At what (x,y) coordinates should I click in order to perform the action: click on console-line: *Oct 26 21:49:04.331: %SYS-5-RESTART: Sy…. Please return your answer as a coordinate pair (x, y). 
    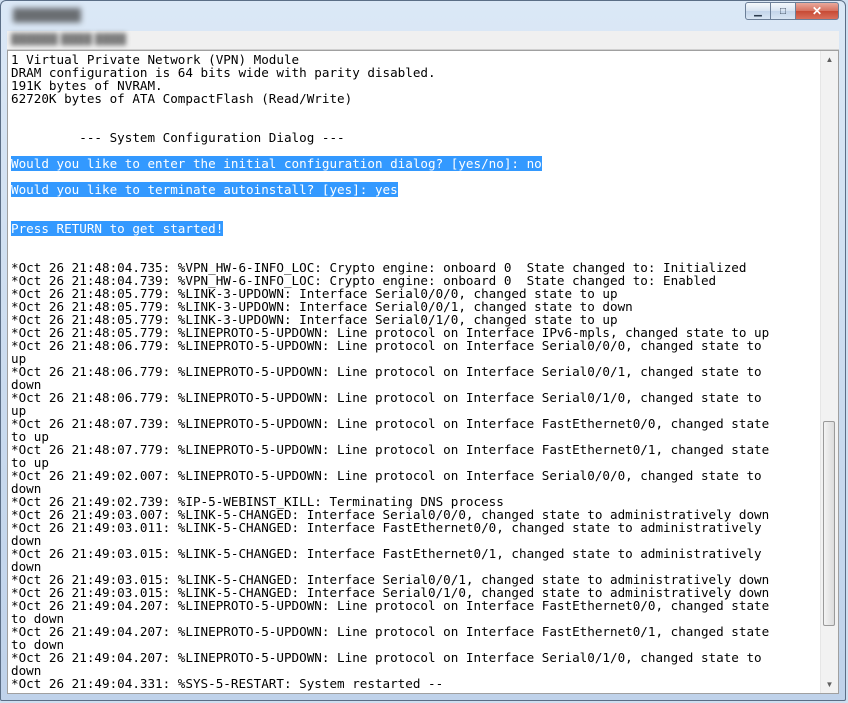
    Looking at the image, I should click on (416, 683).